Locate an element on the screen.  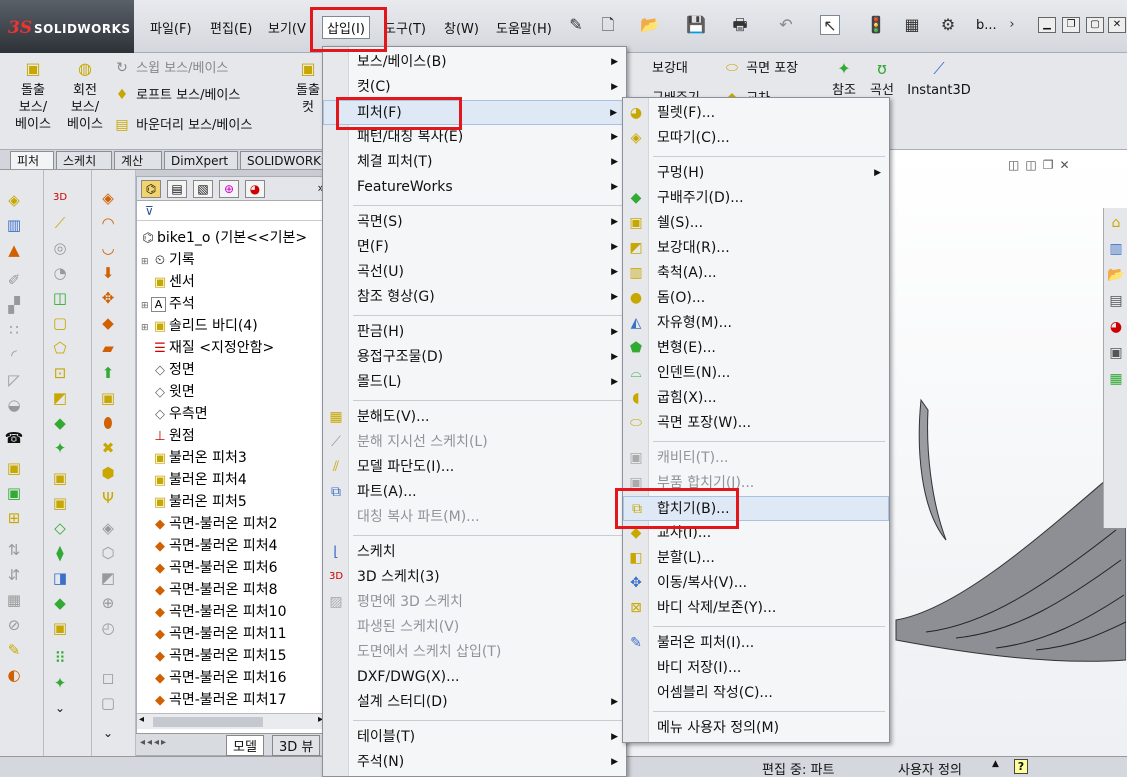
trim-icon: ◩ is located at coordinates (60, 398).